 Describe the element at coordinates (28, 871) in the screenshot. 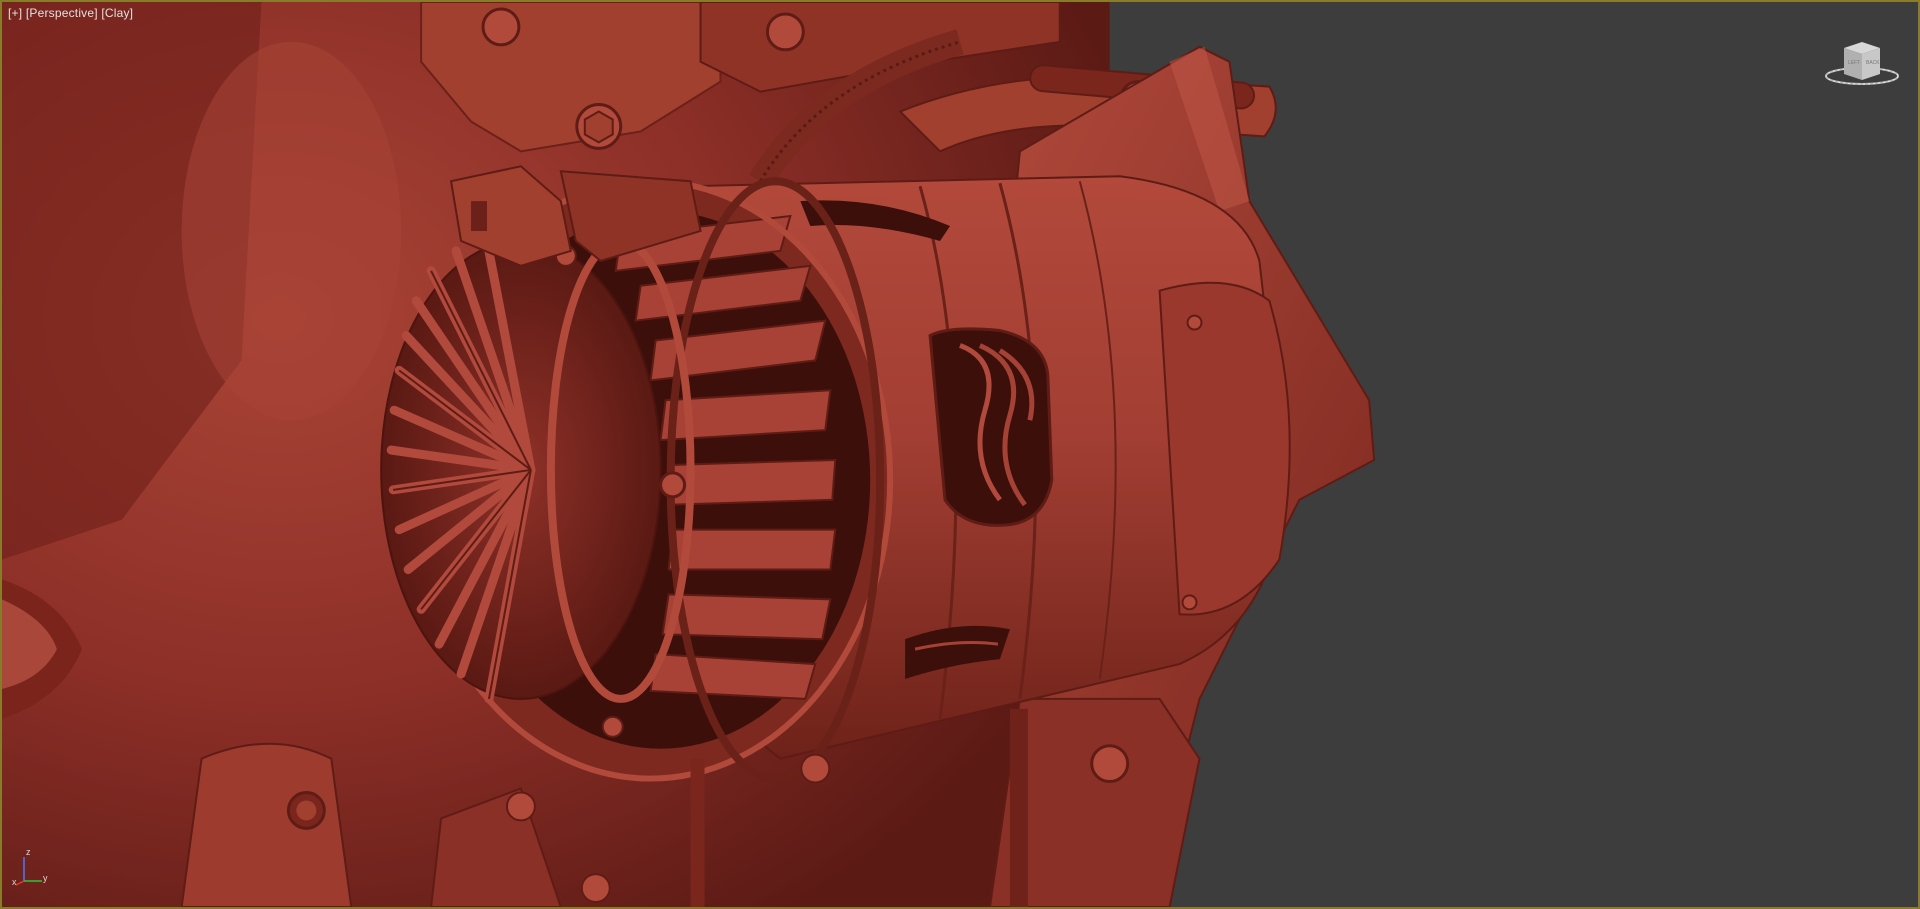

I see `axis-tripod-icon` at that location.